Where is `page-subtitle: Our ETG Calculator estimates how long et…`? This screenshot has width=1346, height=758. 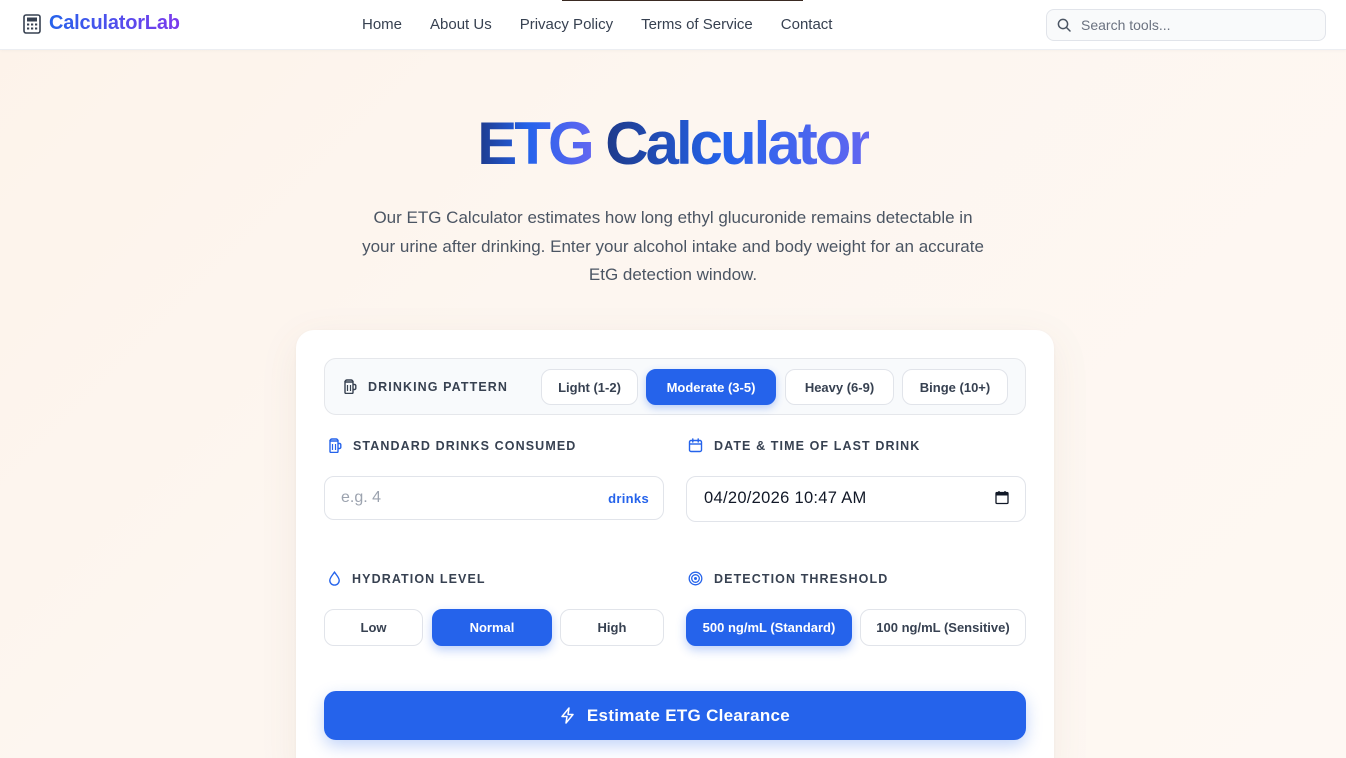 page-subtitle: Our ETG Calculator estimates how long et… is located at coordinates (673, 246).